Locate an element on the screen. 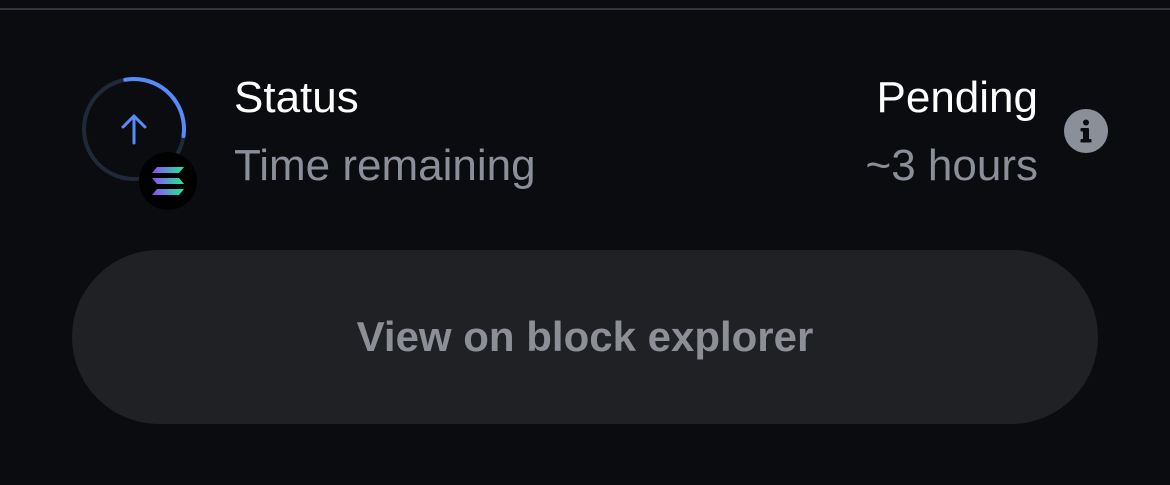 The image size is (1170, 485). status-label: Status is located at coordinates (296, 97).